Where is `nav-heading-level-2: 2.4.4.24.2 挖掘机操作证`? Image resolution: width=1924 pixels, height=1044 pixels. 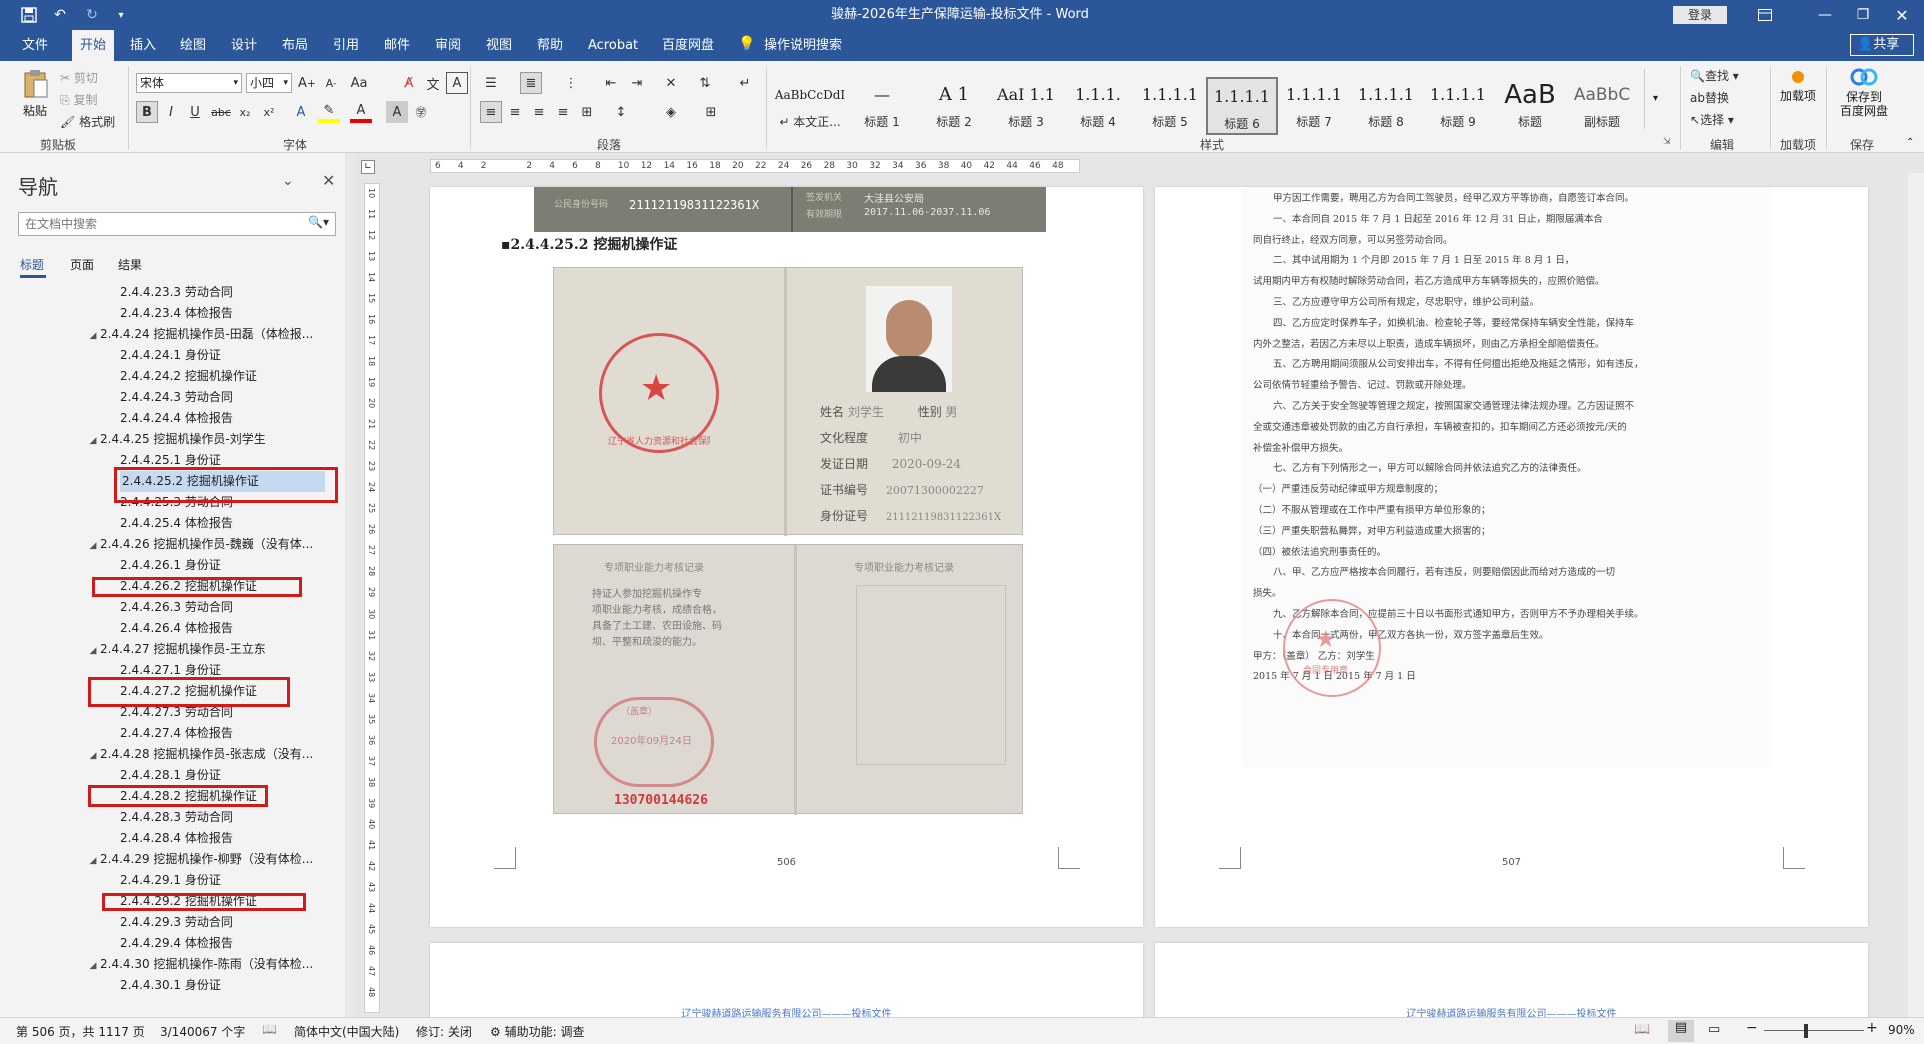
nav-heading-level-2: 2.4.4.24.2 挖掘机操作证 is located at coordinates (188, 376).